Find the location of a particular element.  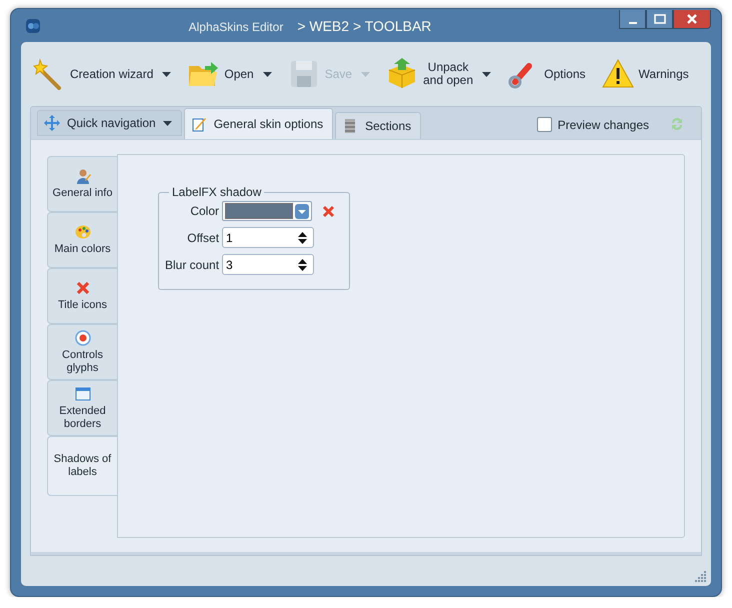

window-title: AlphaSkins Editor is located at coordinates (236, 27).